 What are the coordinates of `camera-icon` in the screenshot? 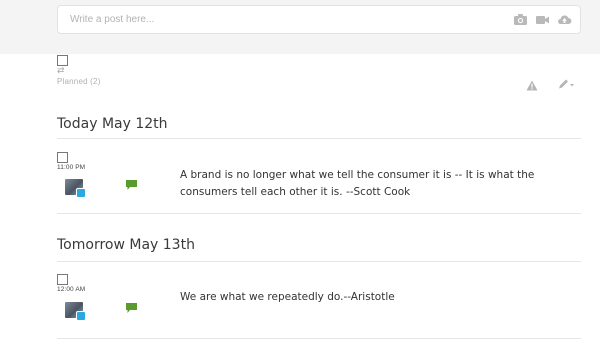 It's located at (520, 19).